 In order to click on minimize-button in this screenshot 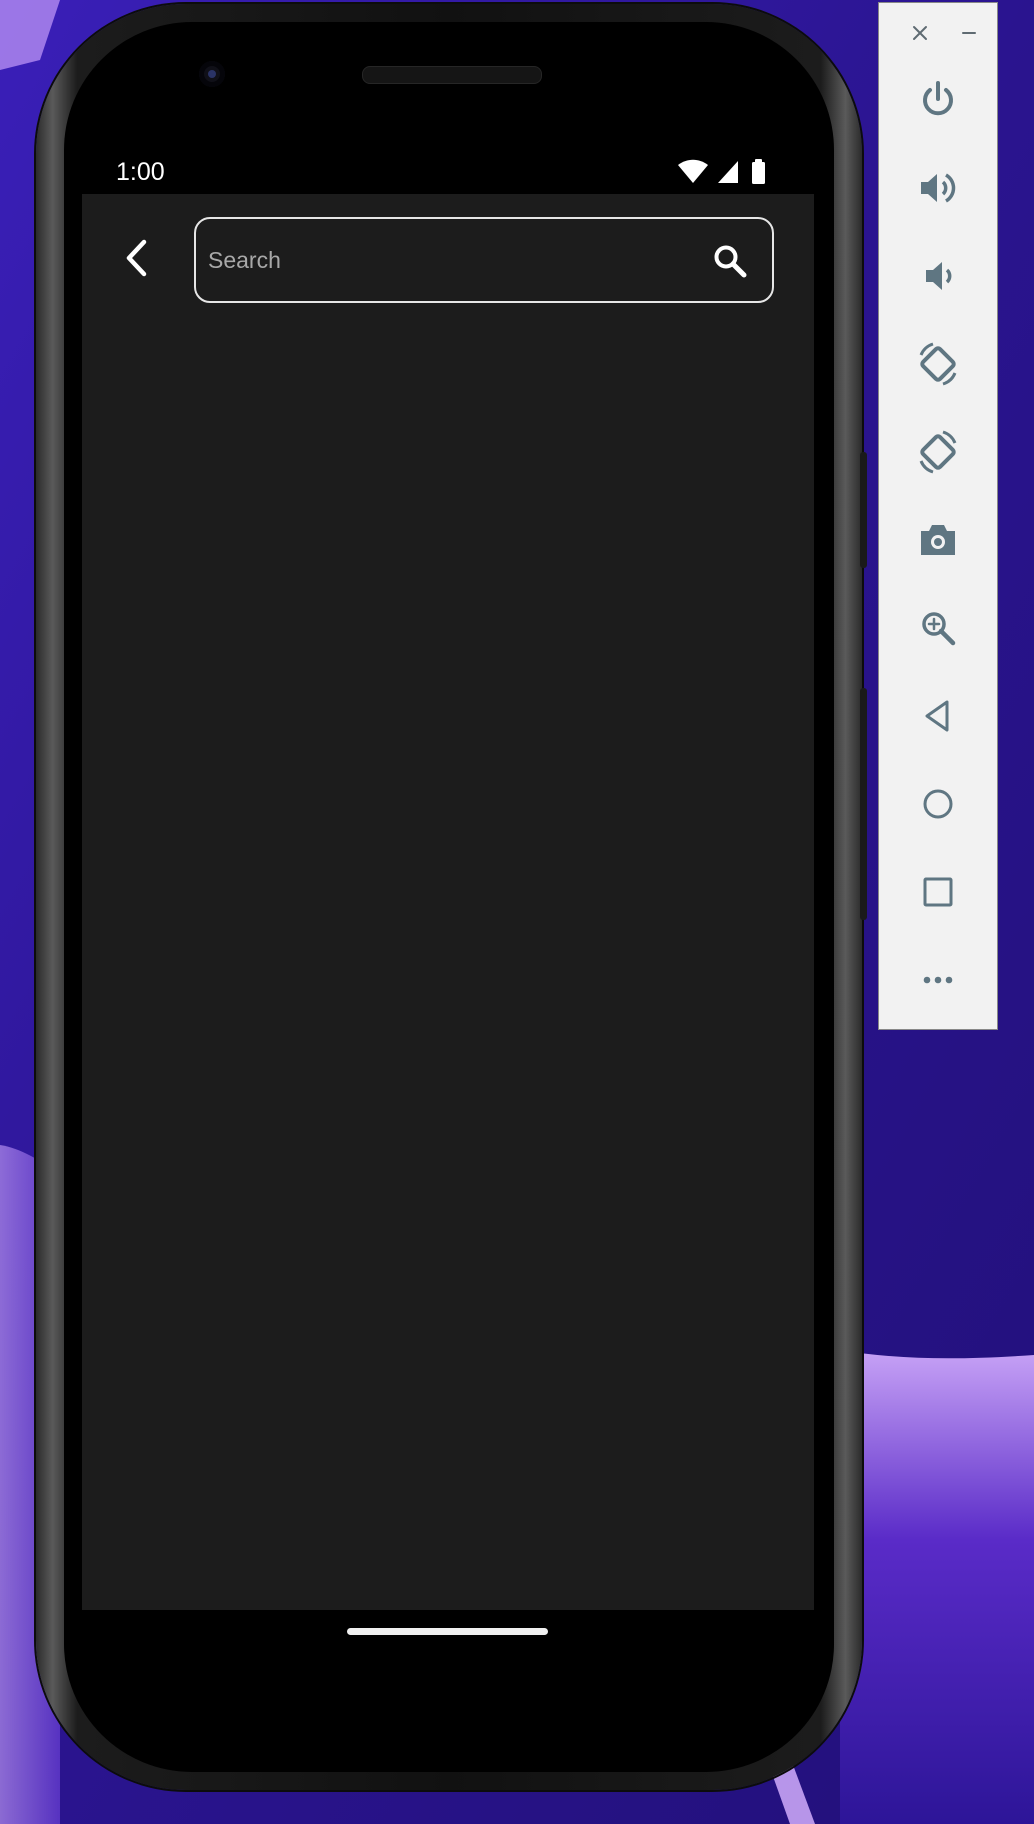, I will do `click(969, 33)`.